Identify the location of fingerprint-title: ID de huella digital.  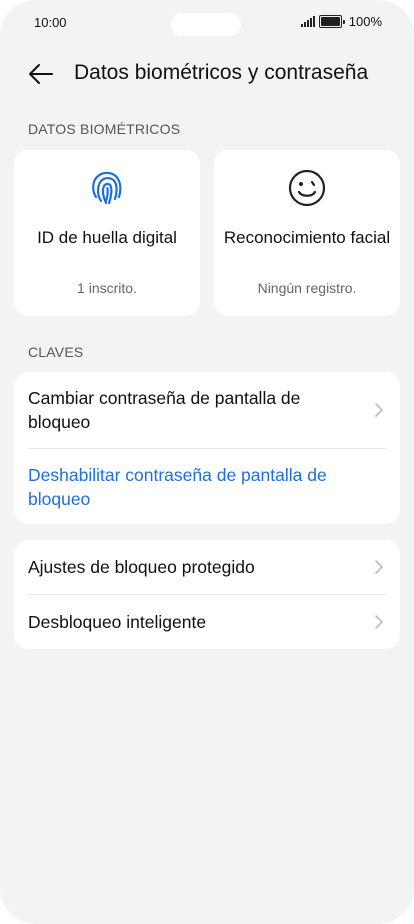
(107, 237).